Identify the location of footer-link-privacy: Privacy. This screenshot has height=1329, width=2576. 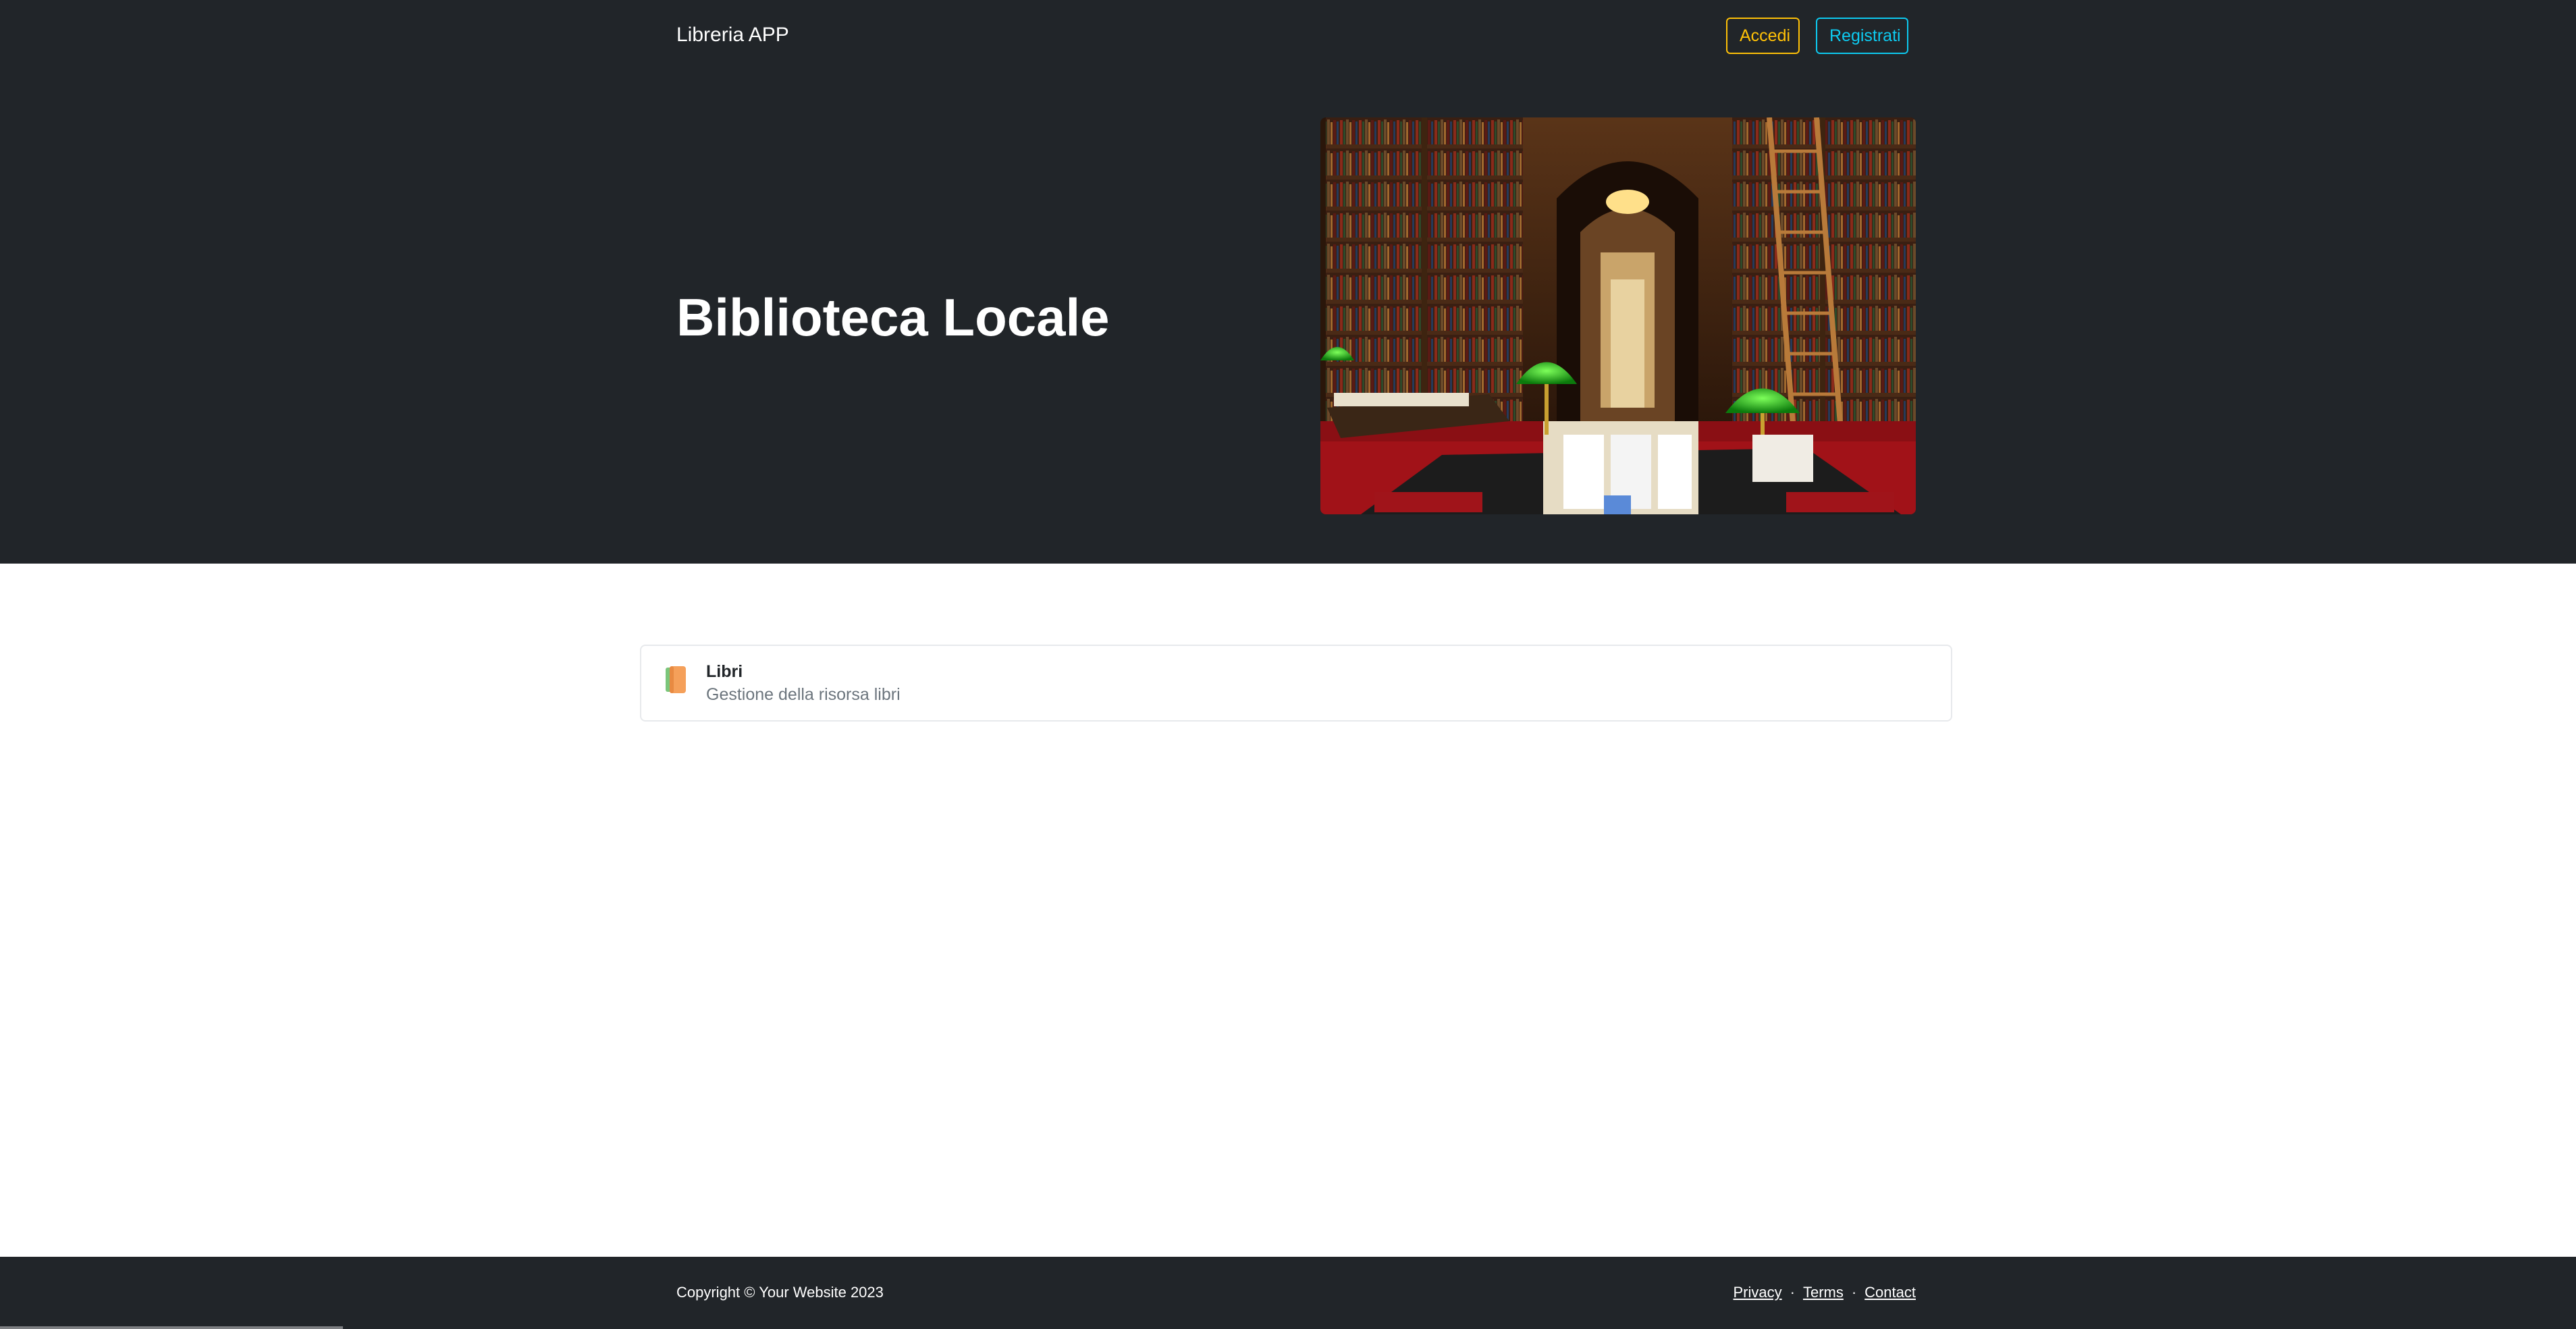
(1758, 1292).